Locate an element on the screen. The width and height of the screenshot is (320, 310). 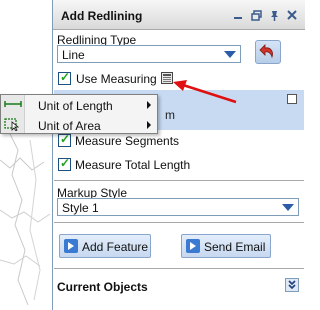
area-cursor-icon is located at coordinates (13, 125).